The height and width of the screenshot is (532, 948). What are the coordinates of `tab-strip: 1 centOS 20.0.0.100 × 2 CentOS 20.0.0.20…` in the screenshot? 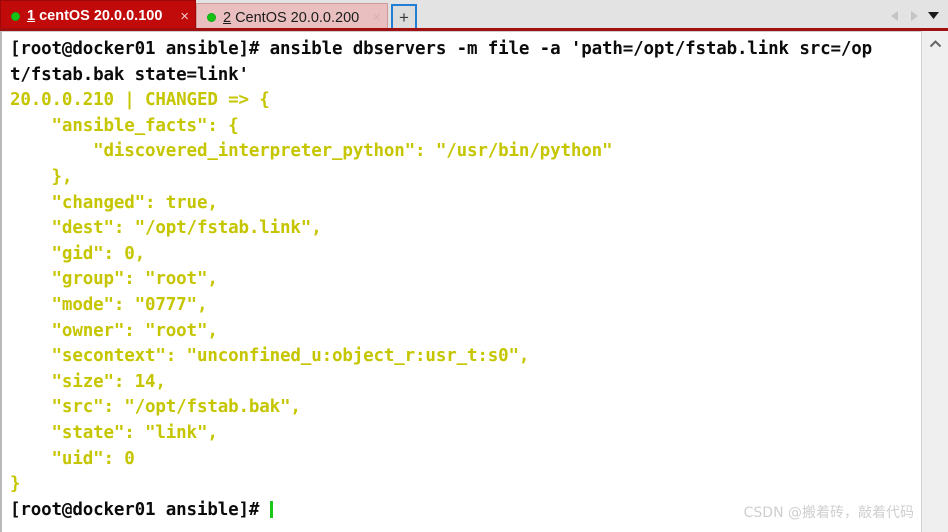 It's located at (208, 15).